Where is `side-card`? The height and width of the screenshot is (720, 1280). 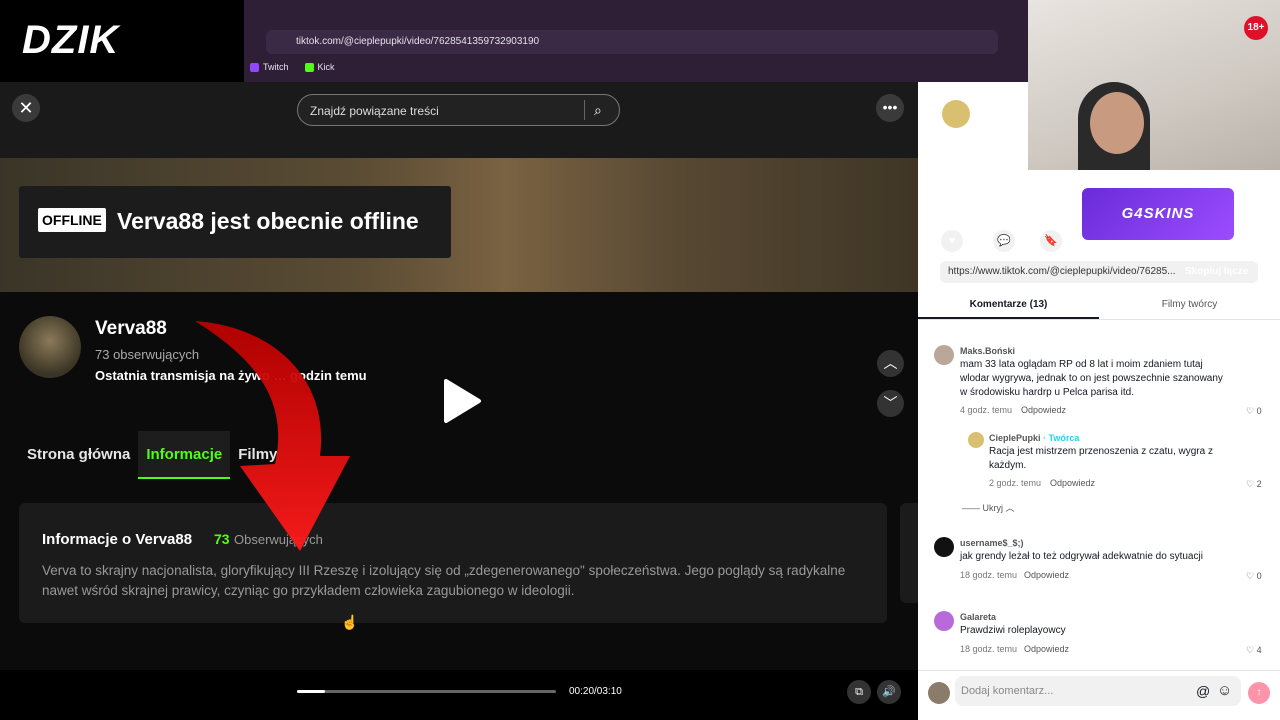 side-card is located at coordinates (909, 553).